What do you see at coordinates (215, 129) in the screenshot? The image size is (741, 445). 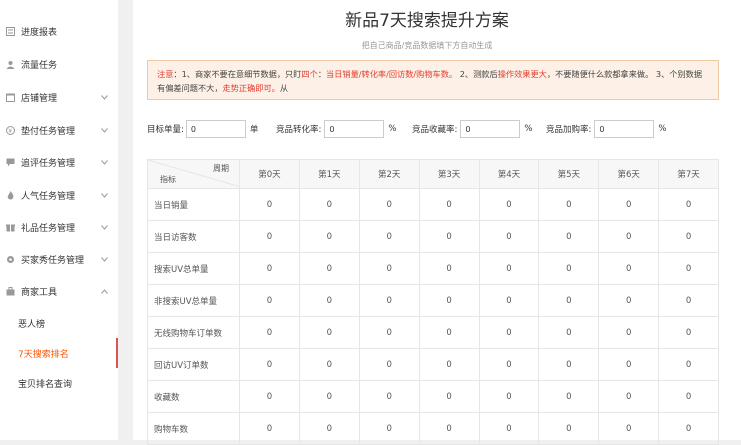 I see `target-orders-input` at bounding box center [215, 129].